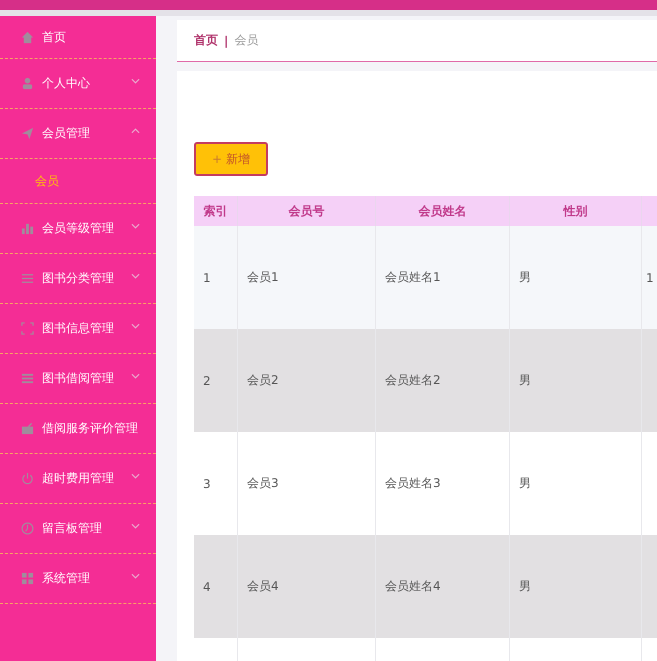  I want to click on sidebar-item: 超时费用管理, so click(78, 479).